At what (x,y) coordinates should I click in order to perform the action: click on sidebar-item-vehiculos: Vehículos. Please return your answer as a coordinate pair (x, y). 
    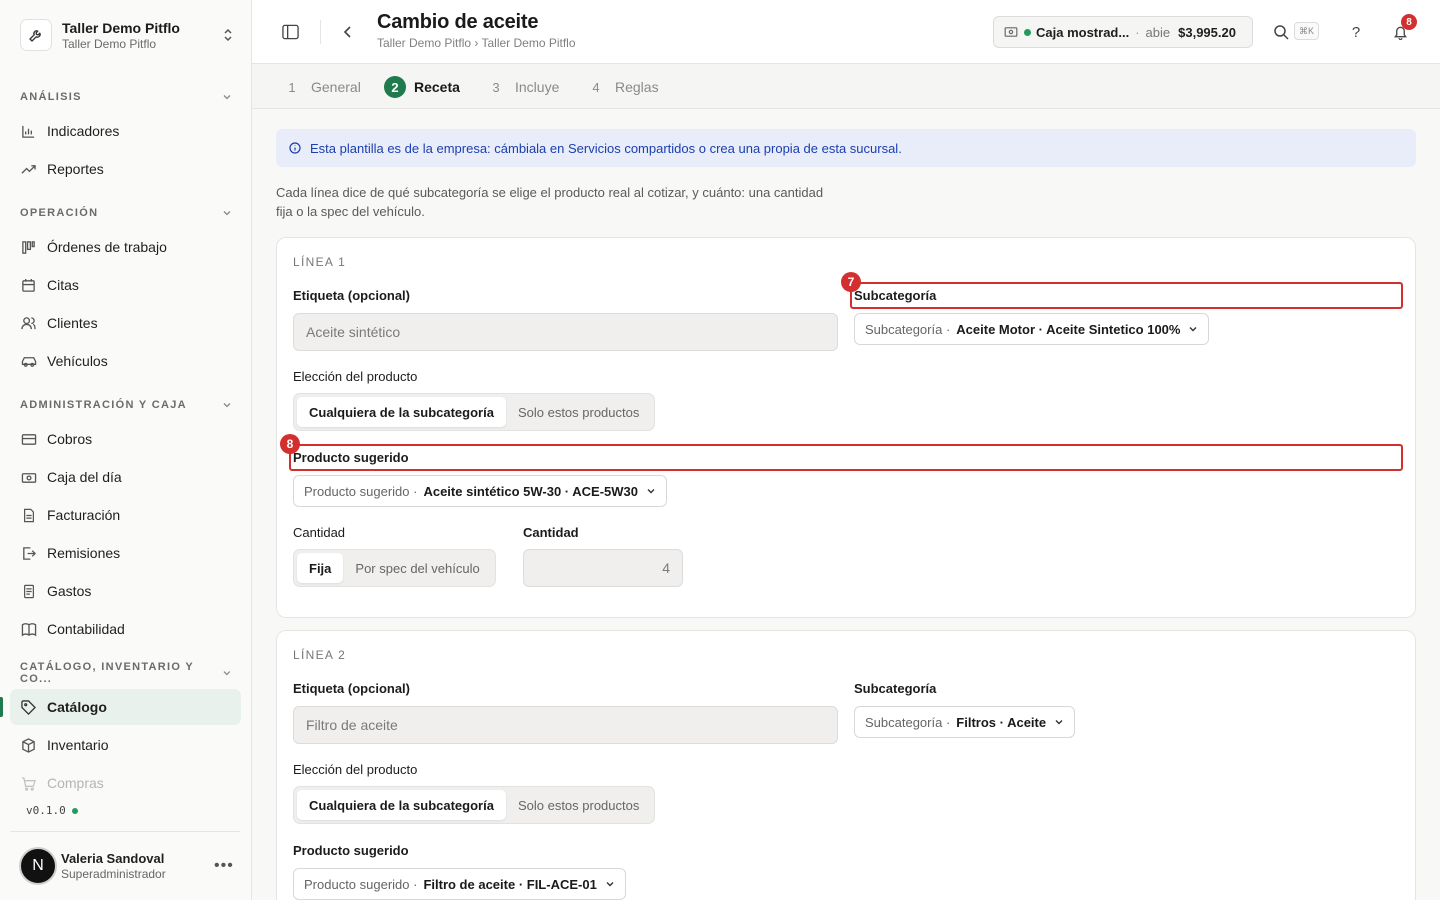
    Looking at the image, I should click on (125, 361).